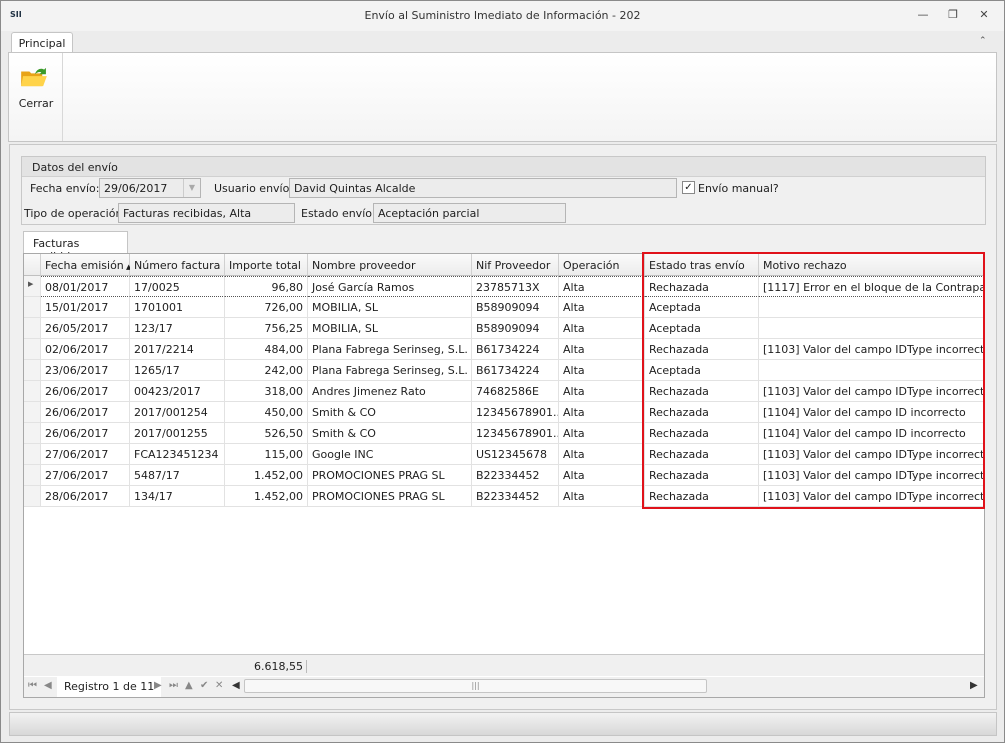 This screenshot has width=1005, height=743. Describe the element at coordinates (515, 391) in the screenshot. I see `table-cell: 74682586E` at that location.